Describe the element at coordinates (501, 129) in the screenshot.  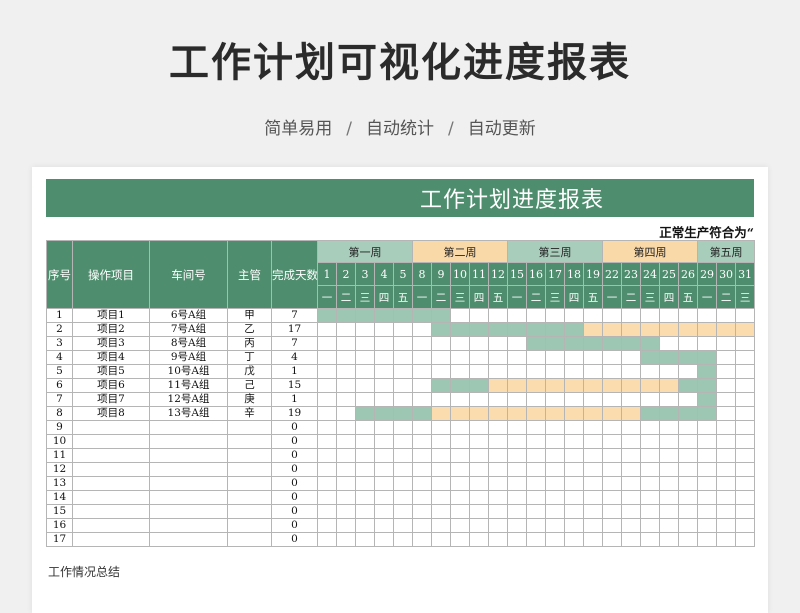
I see `feature-3: 自动更新` at that location.